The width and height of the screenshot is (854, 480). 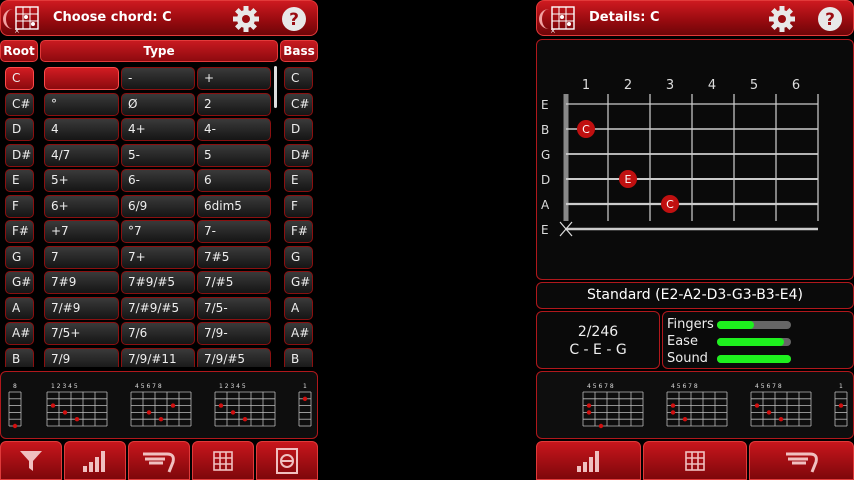 I want to click on root-item: B, so click(x=19, y=357).